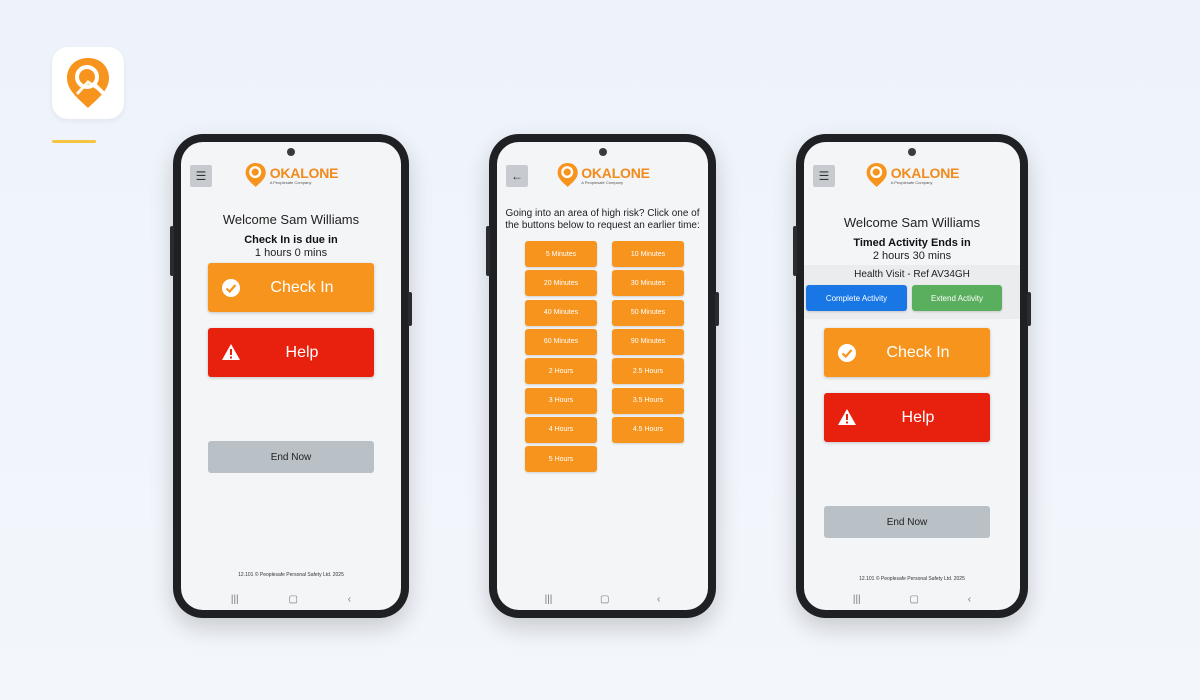 This screenshot has height=700, width=1200. Describe the element at coordinates (74, 141) in the screenshot. I see `badge-underline` at that location.